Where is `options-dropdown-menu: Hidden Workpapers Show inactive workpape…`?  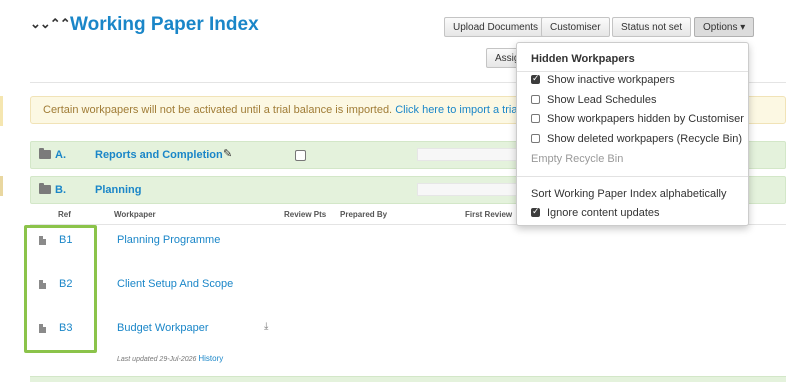 options-dropdown-menu: Hidden Workpapers Show inactive workpape… is located at coordinates (632, 134).